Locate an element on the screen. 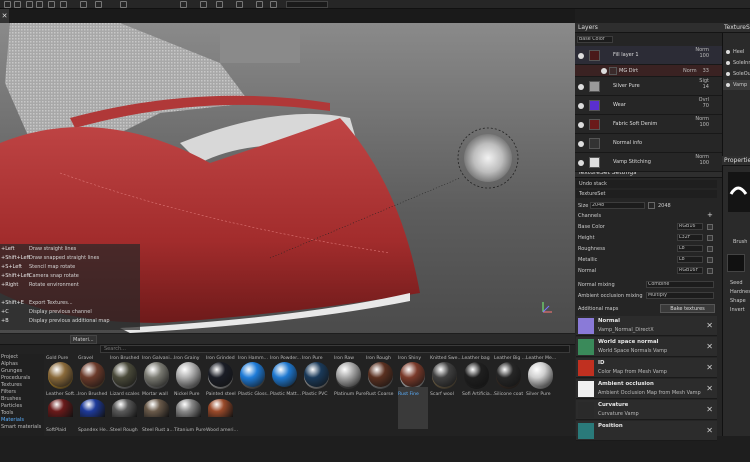 The height and width of the screenshot is (462, 750). layer-opacity: 33 is located at coordinates (706, 71).